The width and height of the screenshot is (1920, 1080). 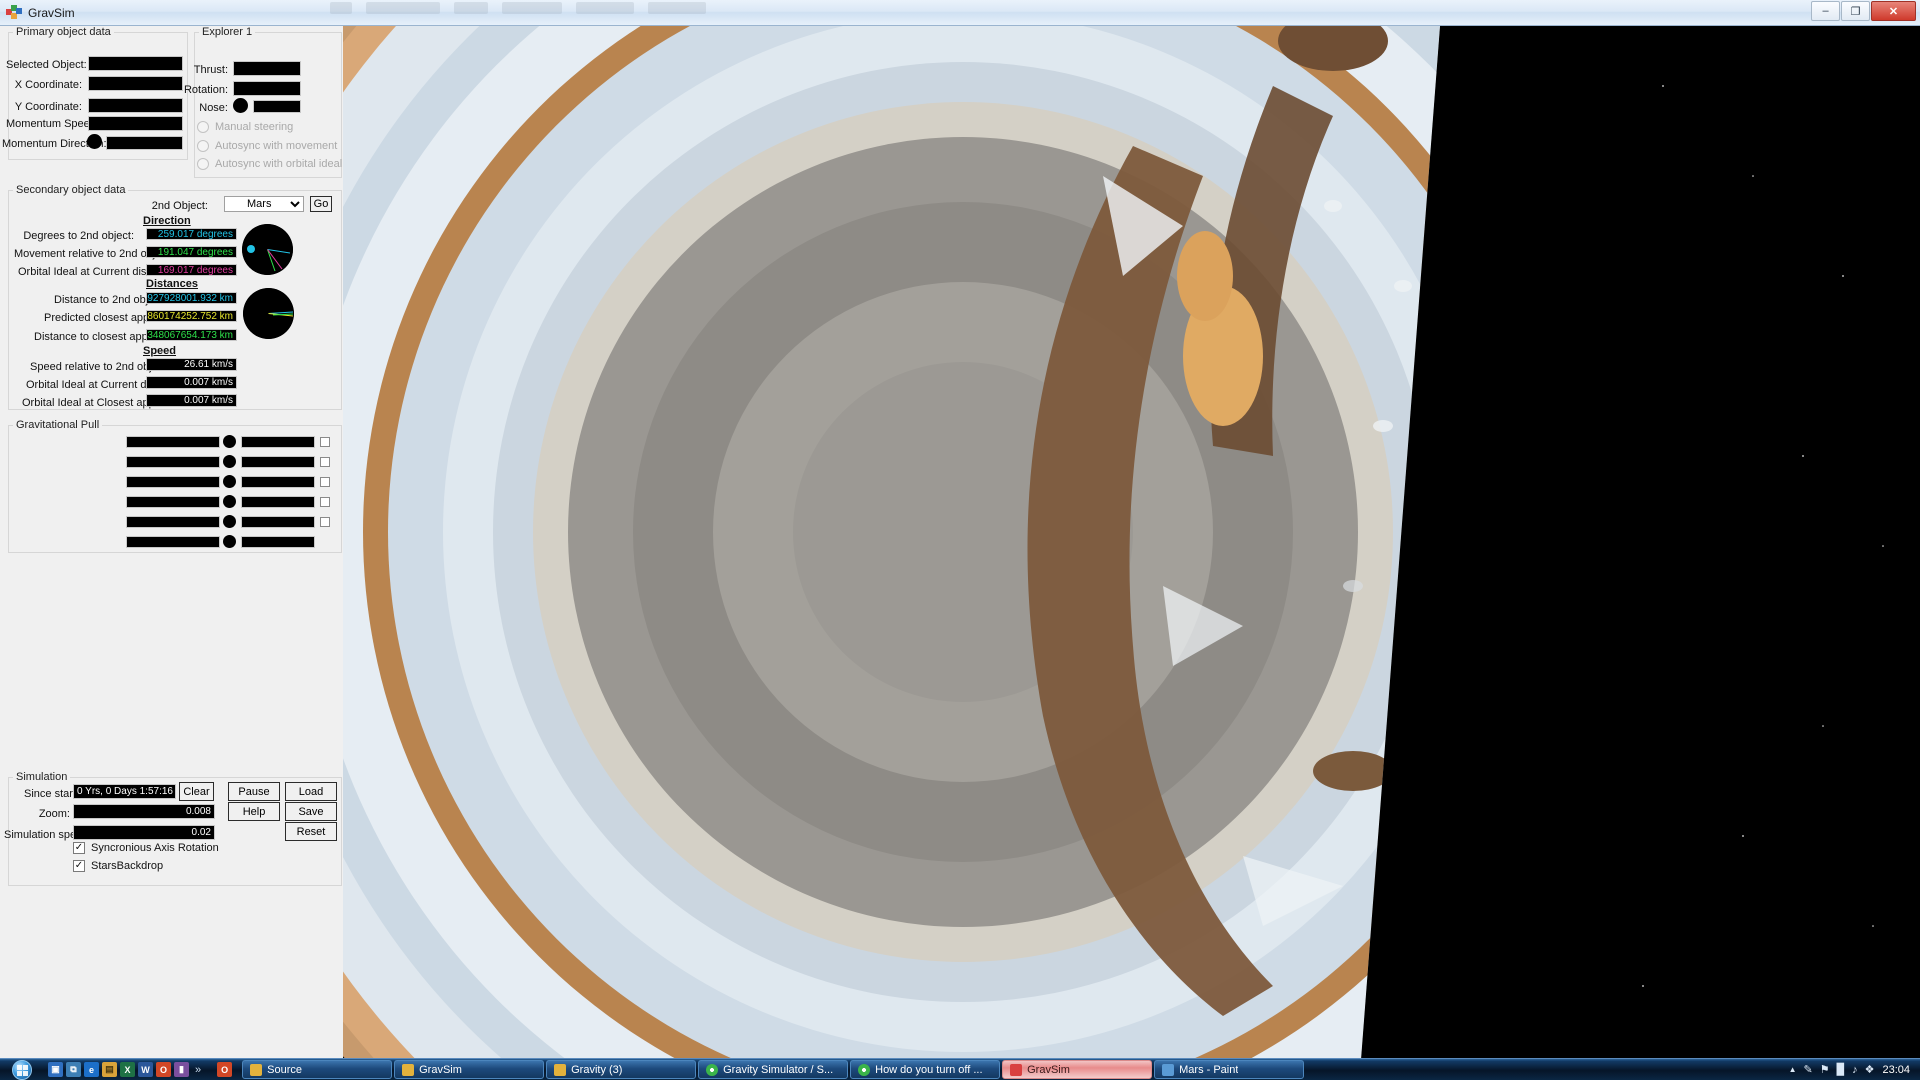 What do you see at coordinates (225, 1069) in the screenshot?
I see `office-icon-2: O` at bounding box center [225, 1069].